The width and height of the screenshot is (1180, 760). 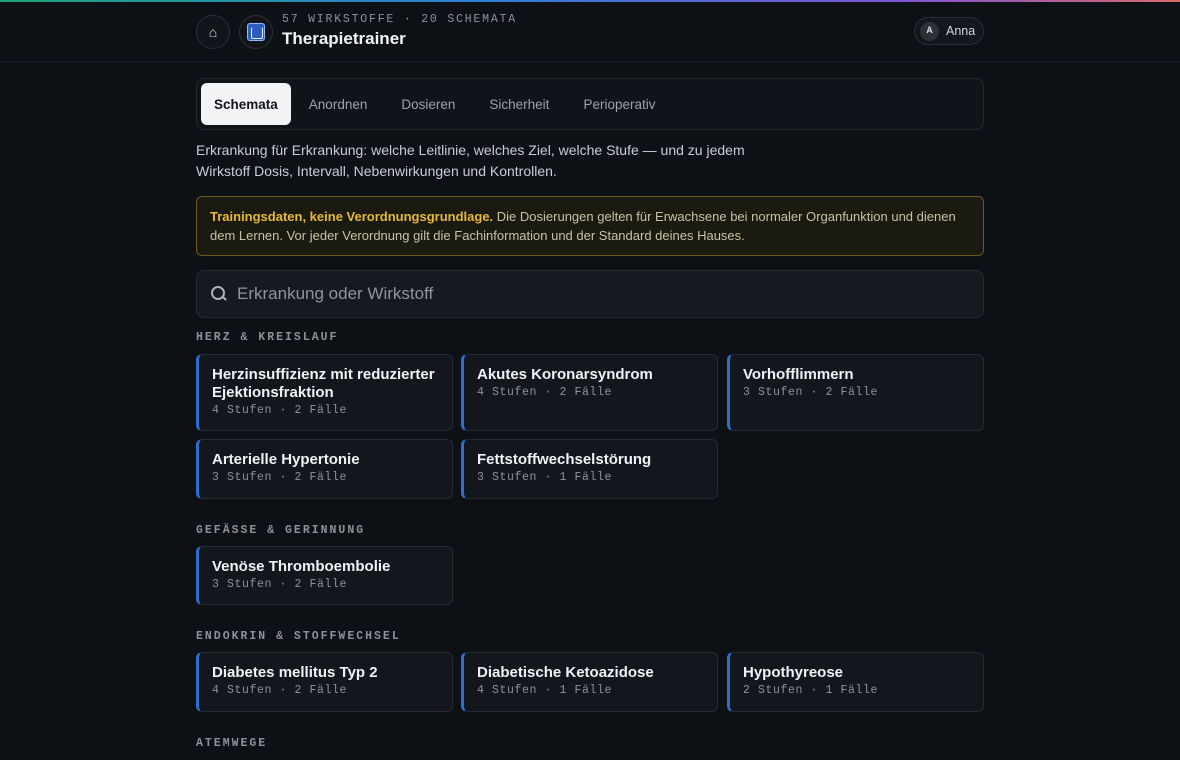 I want to click on tab-anordnen: Anordnen, so click(x=338, y=104).